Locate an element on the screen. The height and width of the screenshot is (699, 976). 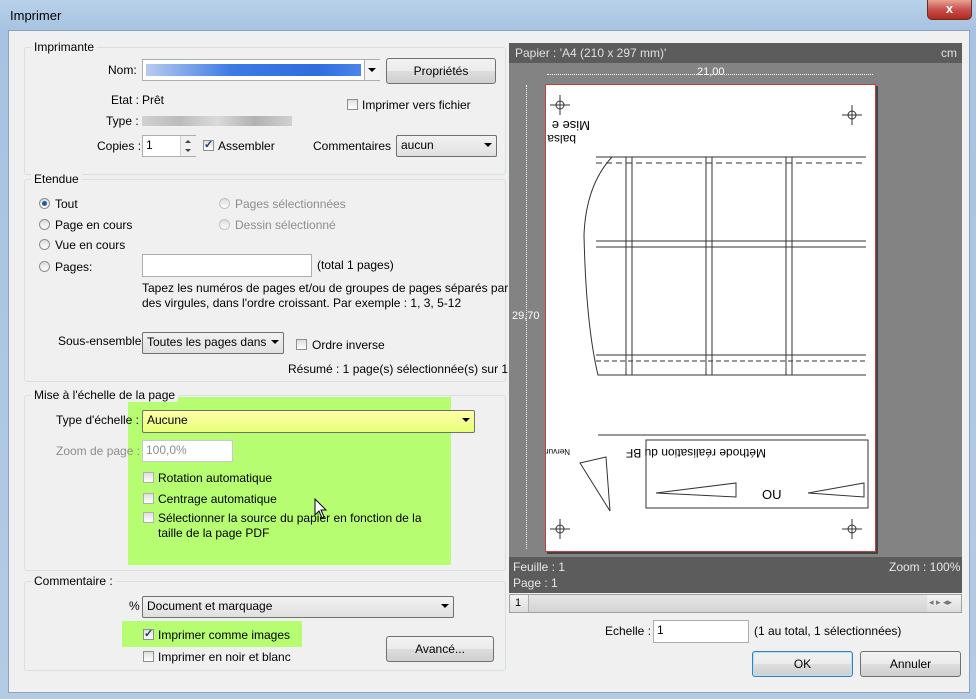
auto-rotate-checkbox is located at coordinates (148, 477).